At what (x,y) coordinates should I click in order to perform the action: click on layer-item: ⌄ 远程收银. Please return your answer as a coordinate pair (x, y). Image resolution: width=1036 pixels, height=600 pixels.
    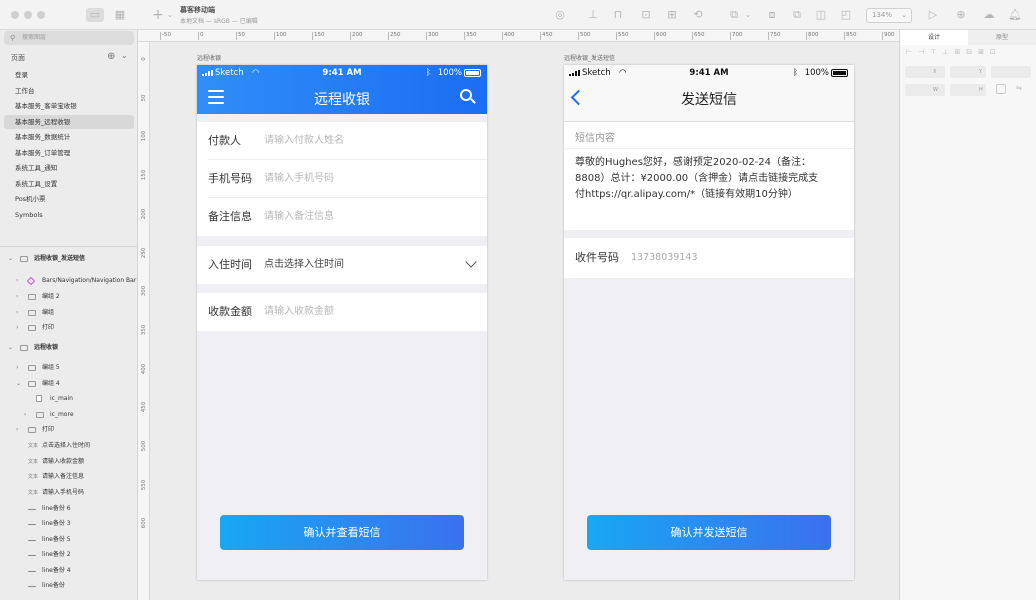
    Looking at the image, I should click on (69, 348).